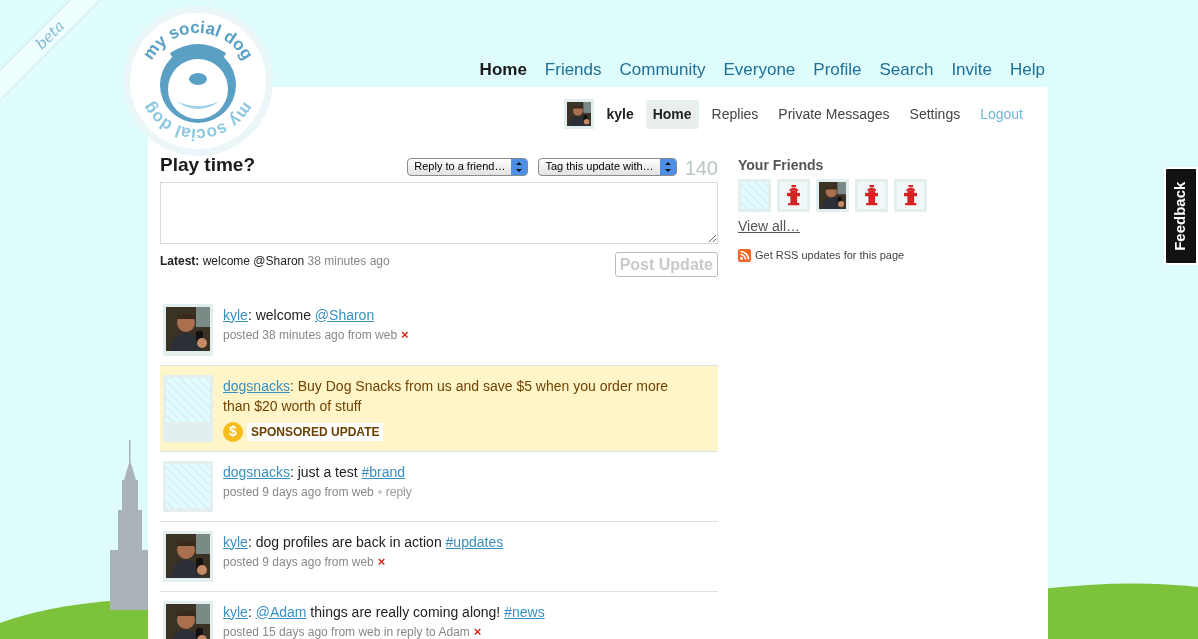 The height and width of the screenshot is (639, 1198). What do you see at coordinates (744, 255) in the screenshot?
I see `rss-icon` at bounding box center [744, 255].